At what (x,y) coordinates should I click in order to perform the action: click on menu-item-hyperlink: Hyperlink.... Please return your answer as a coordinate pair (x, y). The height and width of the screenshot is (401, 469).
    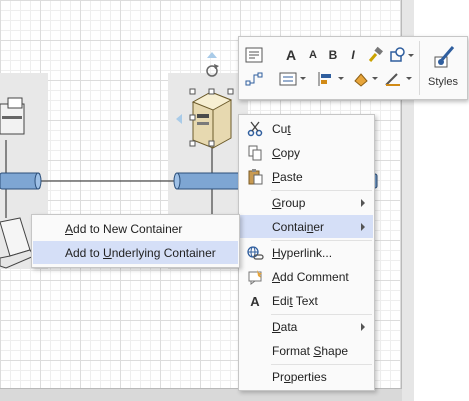
    Looking at the image, I should click on (306, 252).